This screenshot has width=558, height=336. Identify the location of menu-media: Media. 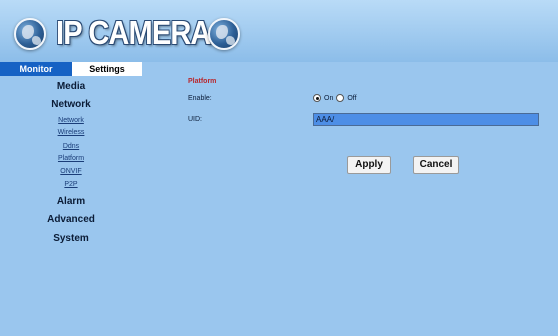
(71, 86).